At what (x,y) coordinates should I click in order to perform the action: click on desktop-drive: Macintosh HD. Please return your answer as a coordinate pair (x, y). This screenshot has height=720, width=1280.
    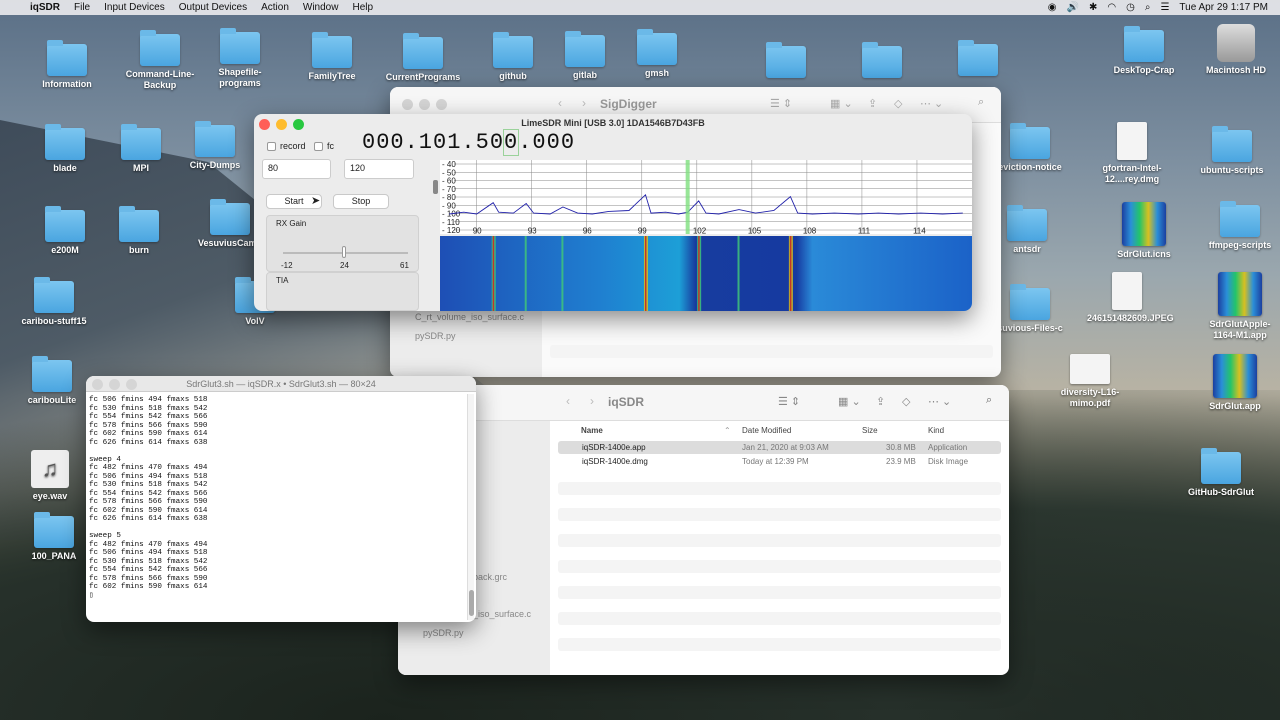
    Looking at the image, I should click on (1236, 50).